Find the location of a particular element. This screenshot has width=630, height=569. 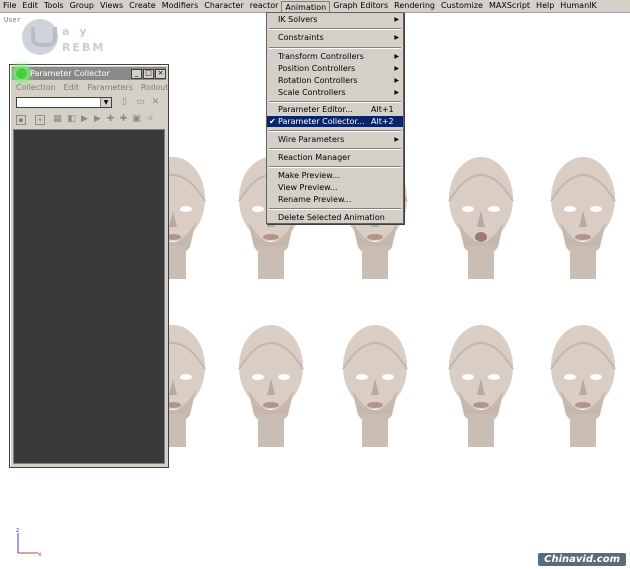

menu-collection: Collection is located at coordinates (36, 87).